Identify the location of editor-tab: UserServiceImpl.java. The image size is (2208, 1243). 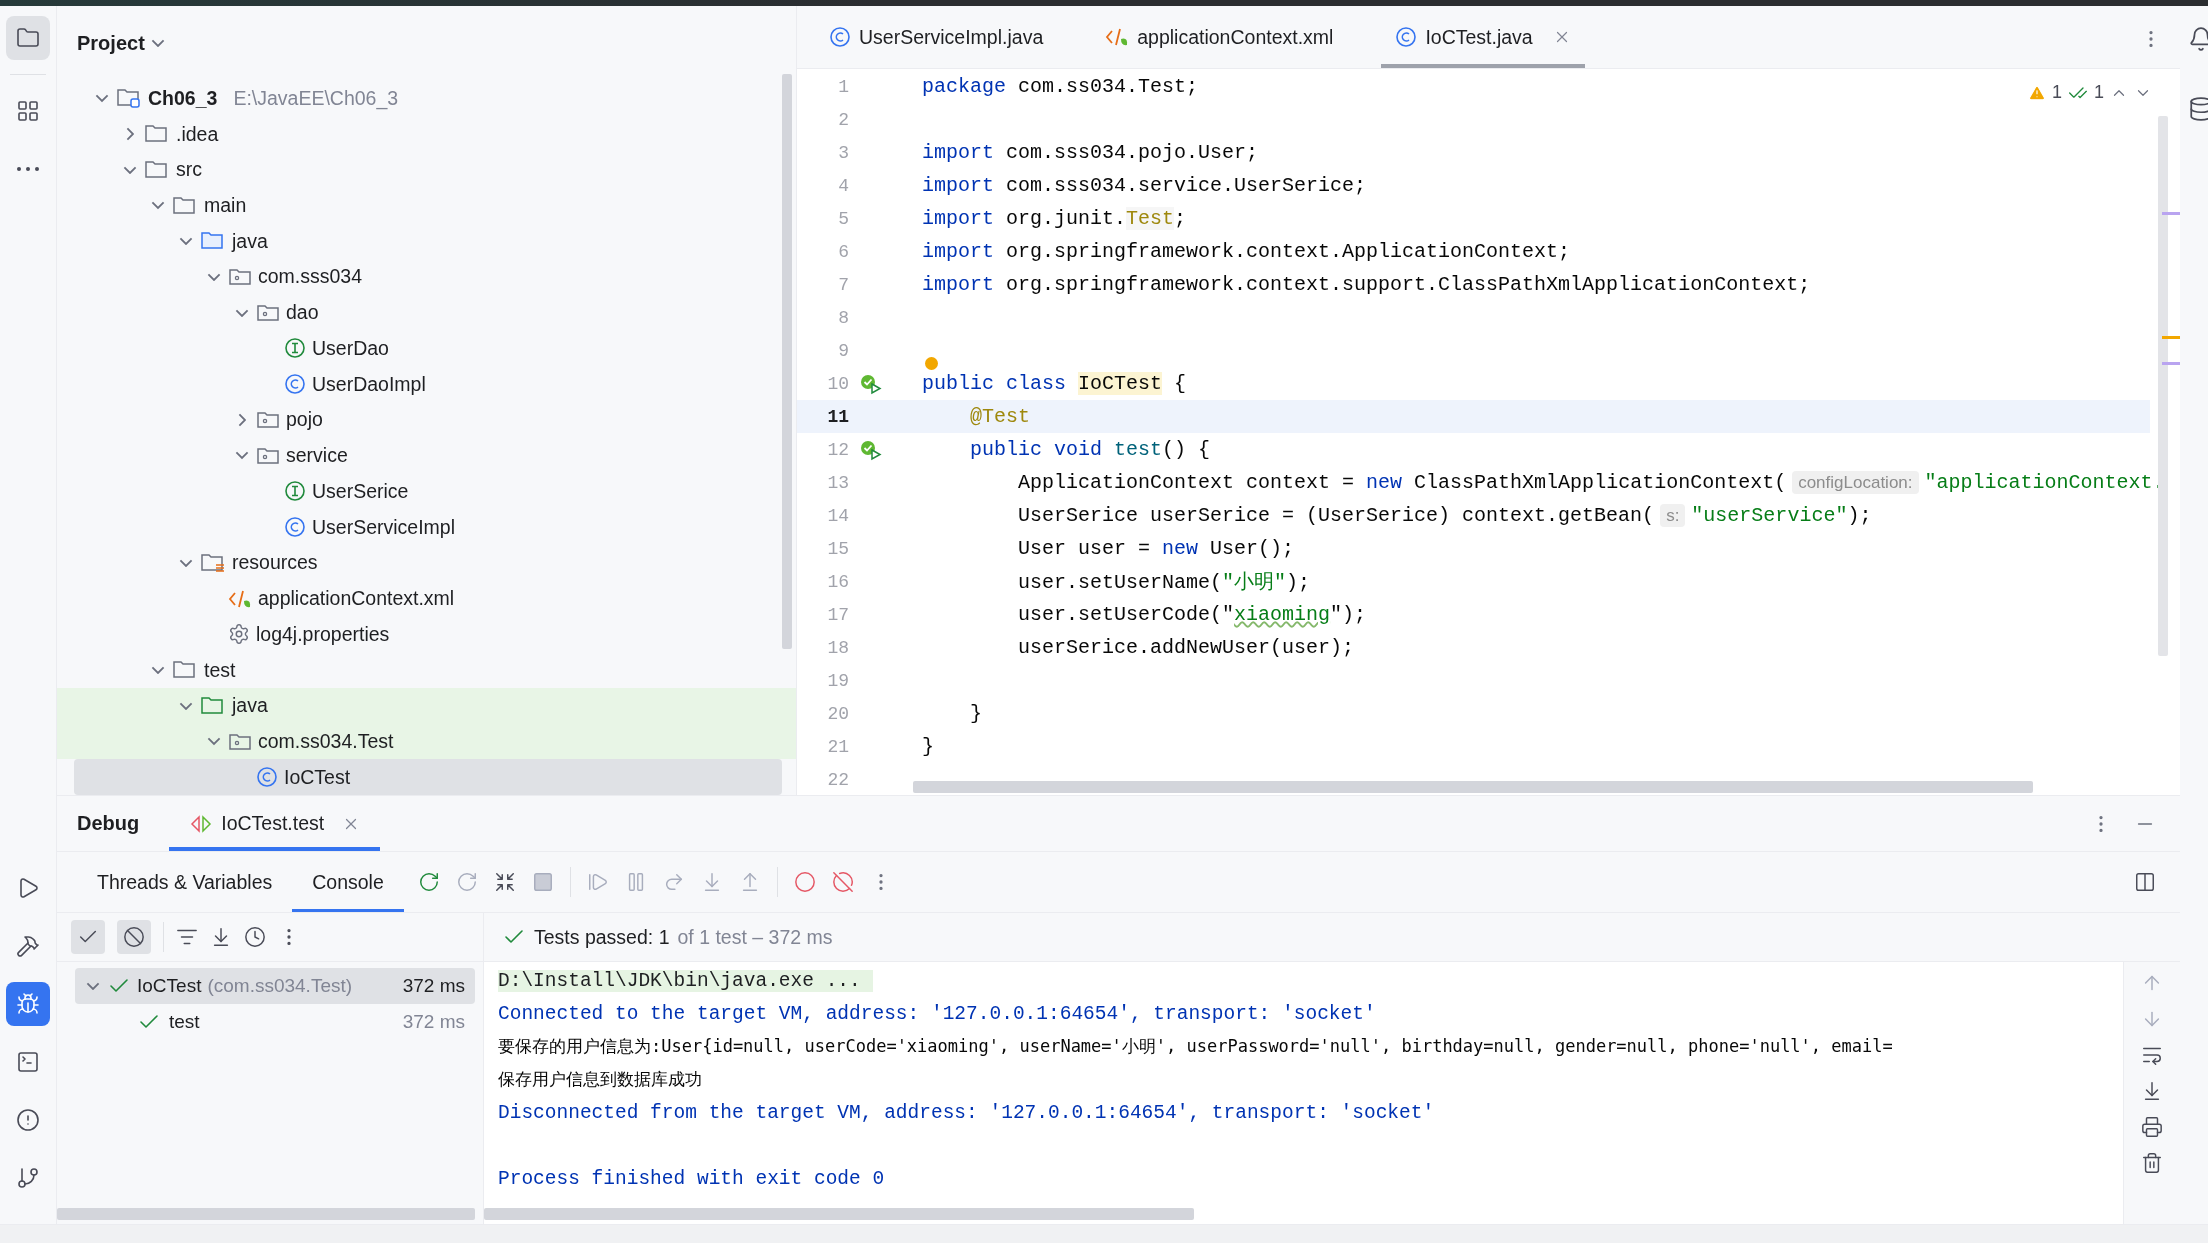
(936, 37).